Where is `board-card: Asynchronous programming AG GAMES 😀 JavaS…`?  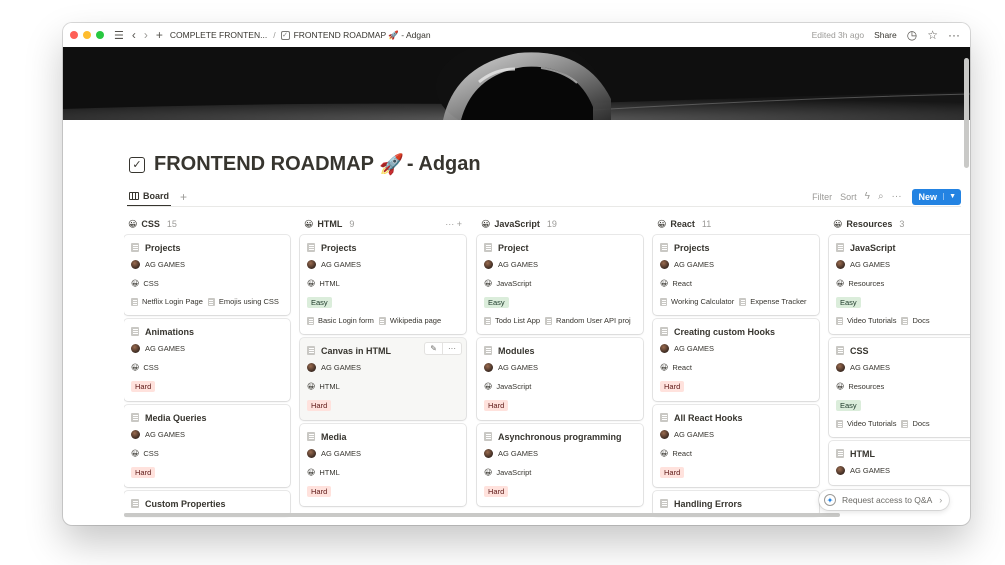 board-card: Asynchronous programming AG GAMES 😀 JavaS… is located at coordinates (560, 465).